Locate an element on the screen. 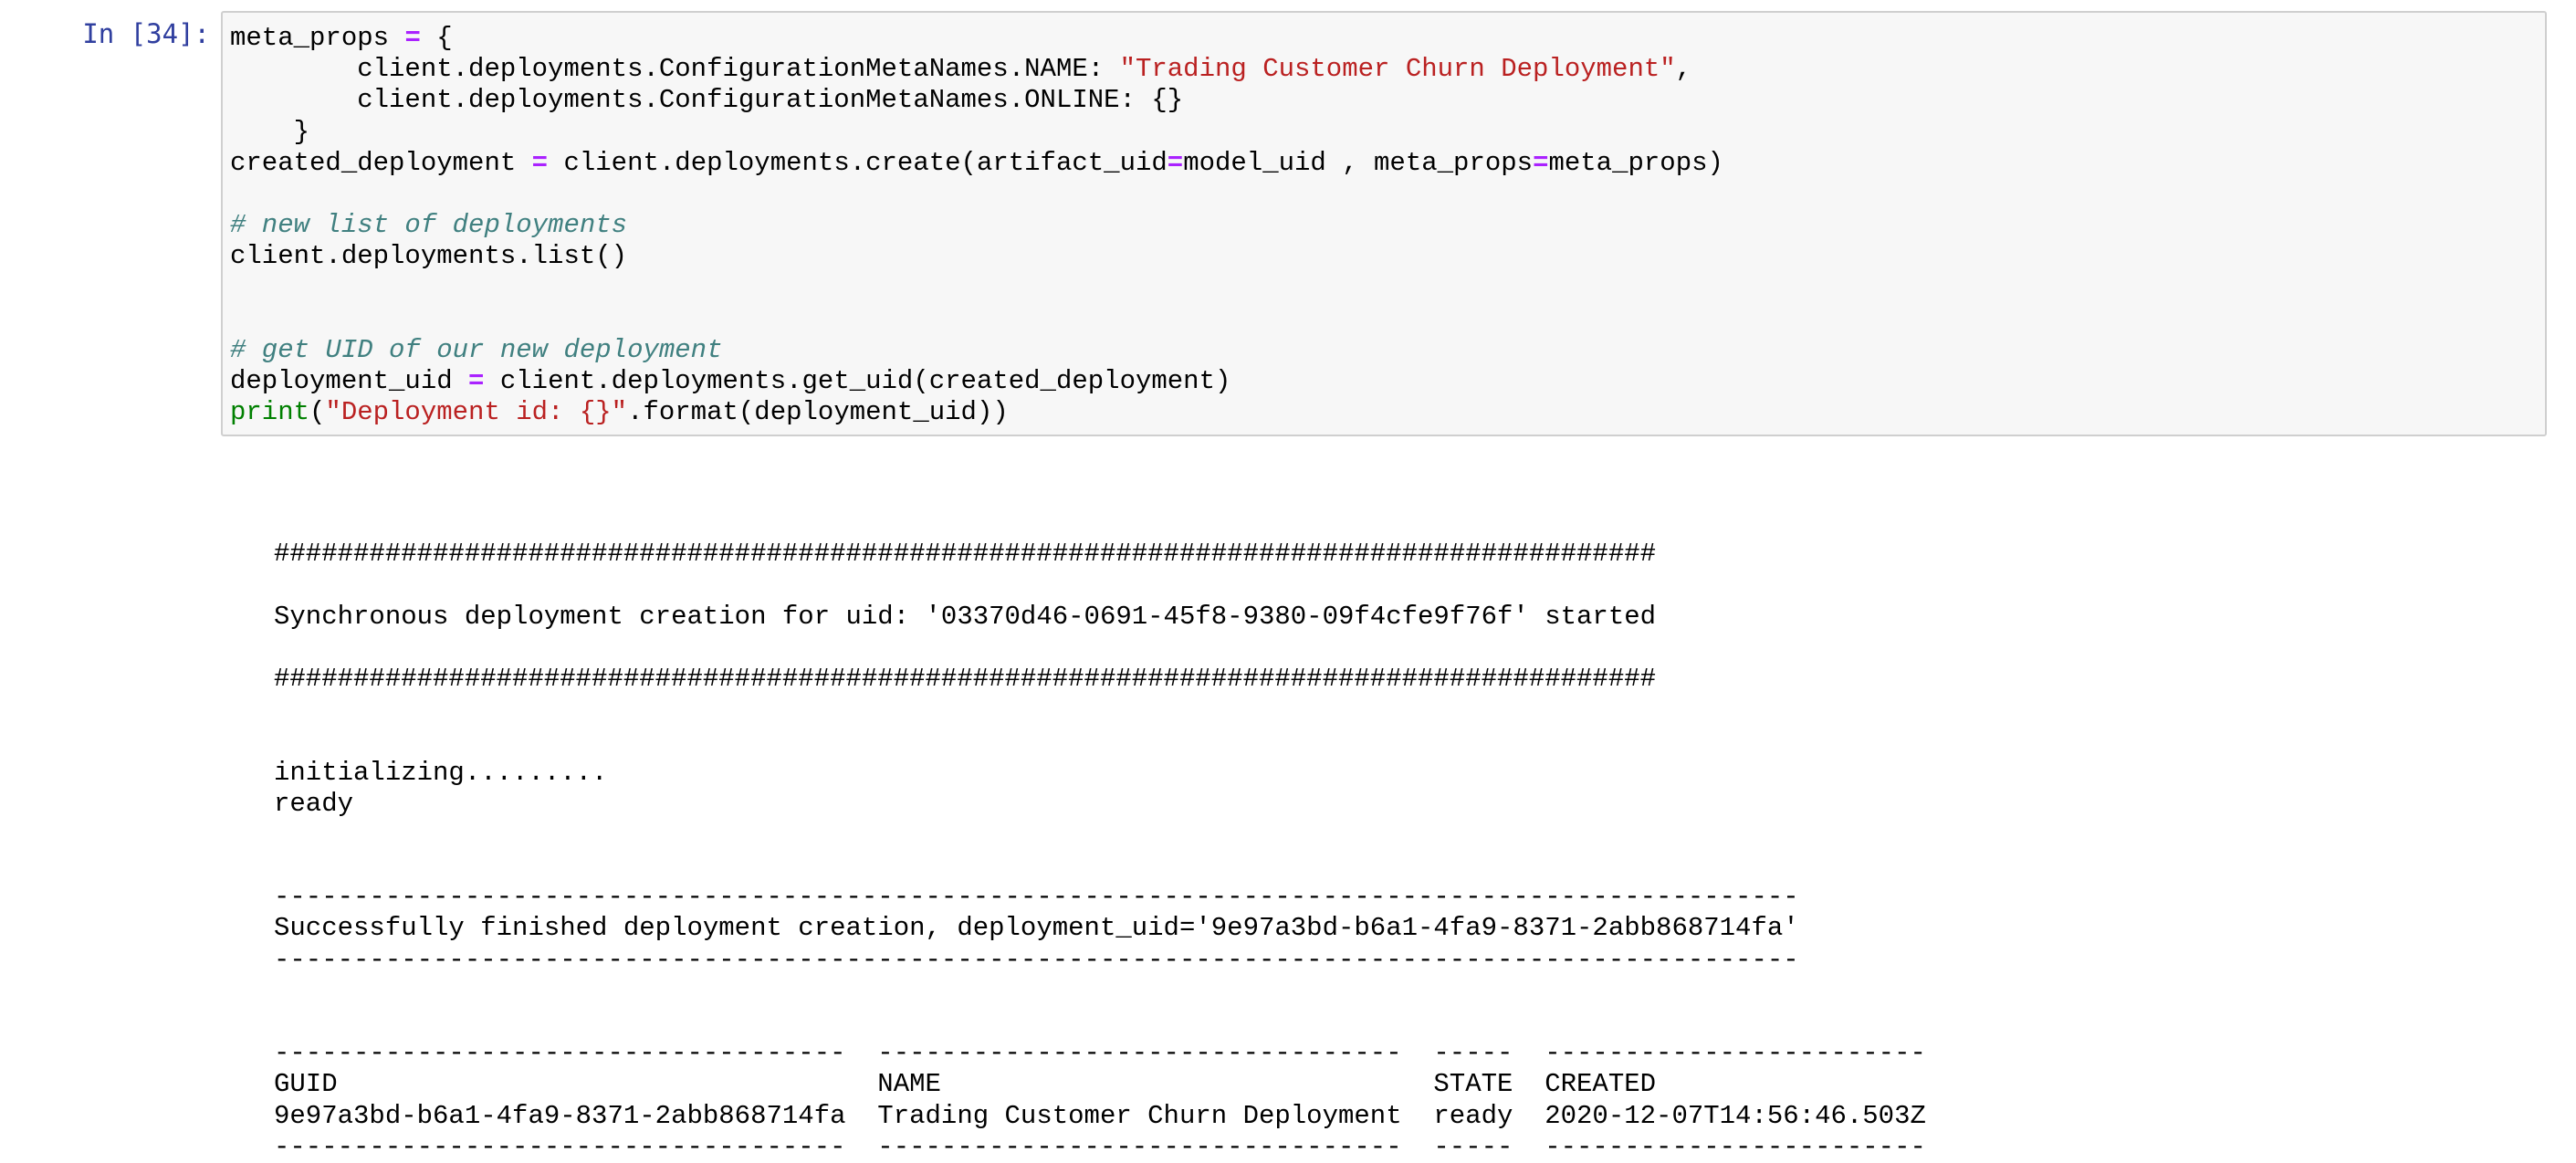 This screenshot has width=2576, height=1163. code-comment: # new list of deployments is located at coordinates (429, 226).